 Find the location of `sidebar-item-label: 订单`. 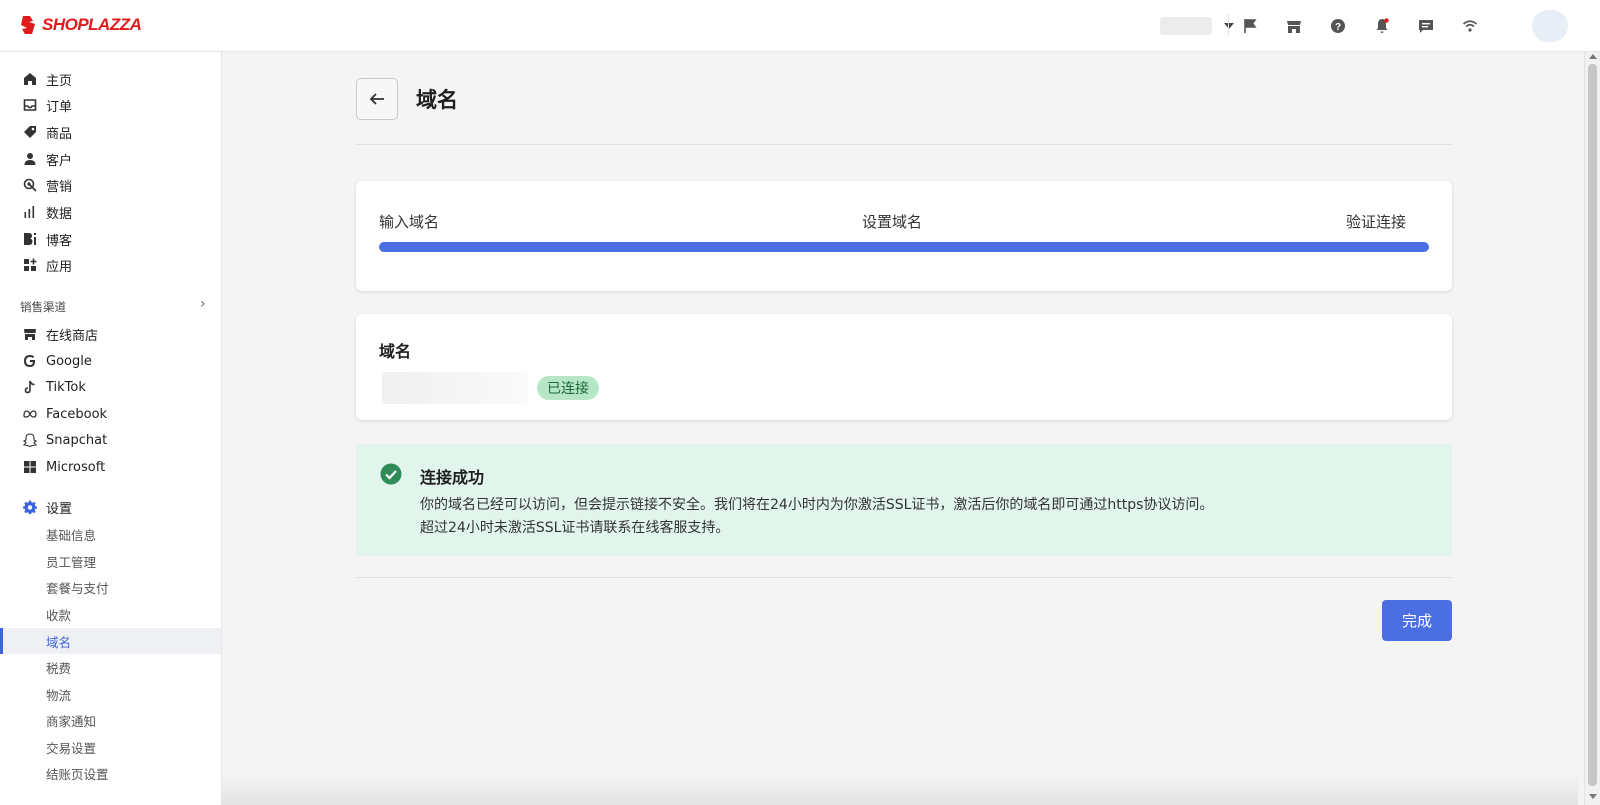

sidebar-item-label: 订单 is located at coordinates (59, 107).